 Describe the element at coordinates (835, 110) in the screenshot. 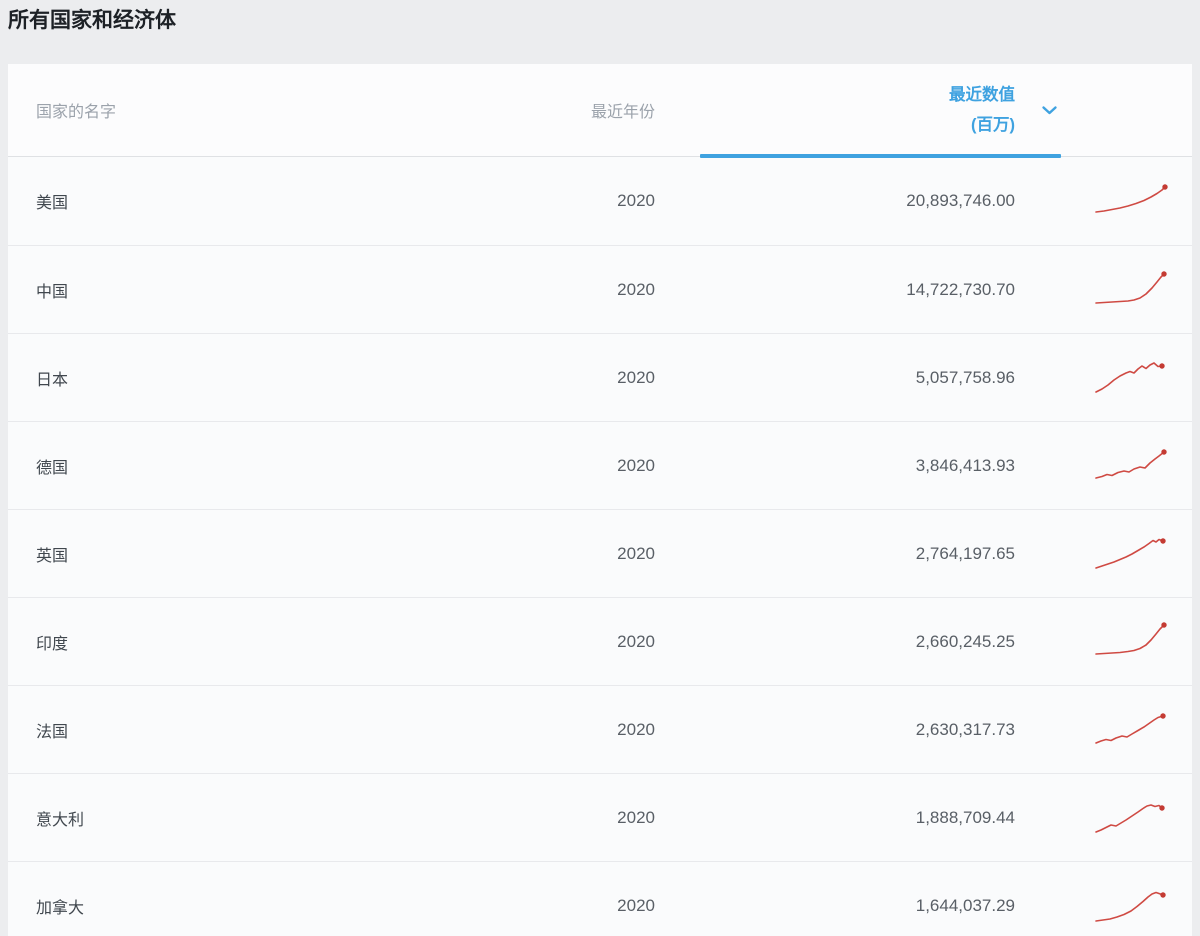

I see `column-header-value: 最近数值 (百万)` at that location.